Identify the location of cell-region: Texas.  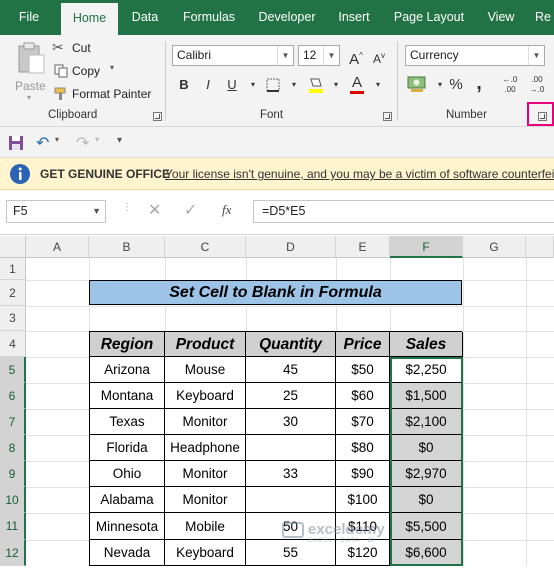
(127, 422).